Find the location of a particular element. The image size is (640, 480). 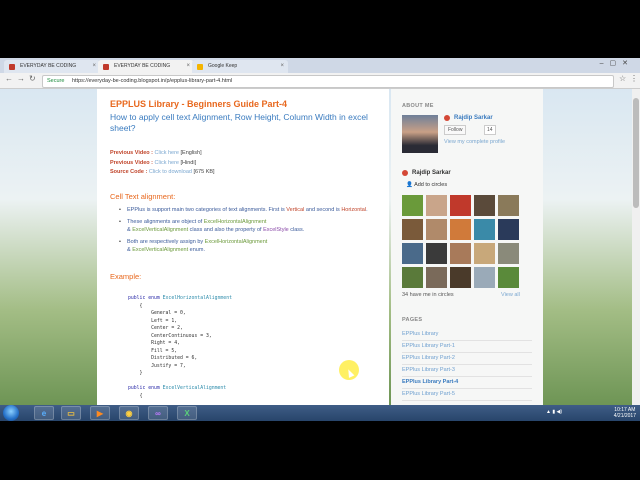

bookmark-star-icon: ☆ is located at coordinates (622, 78).